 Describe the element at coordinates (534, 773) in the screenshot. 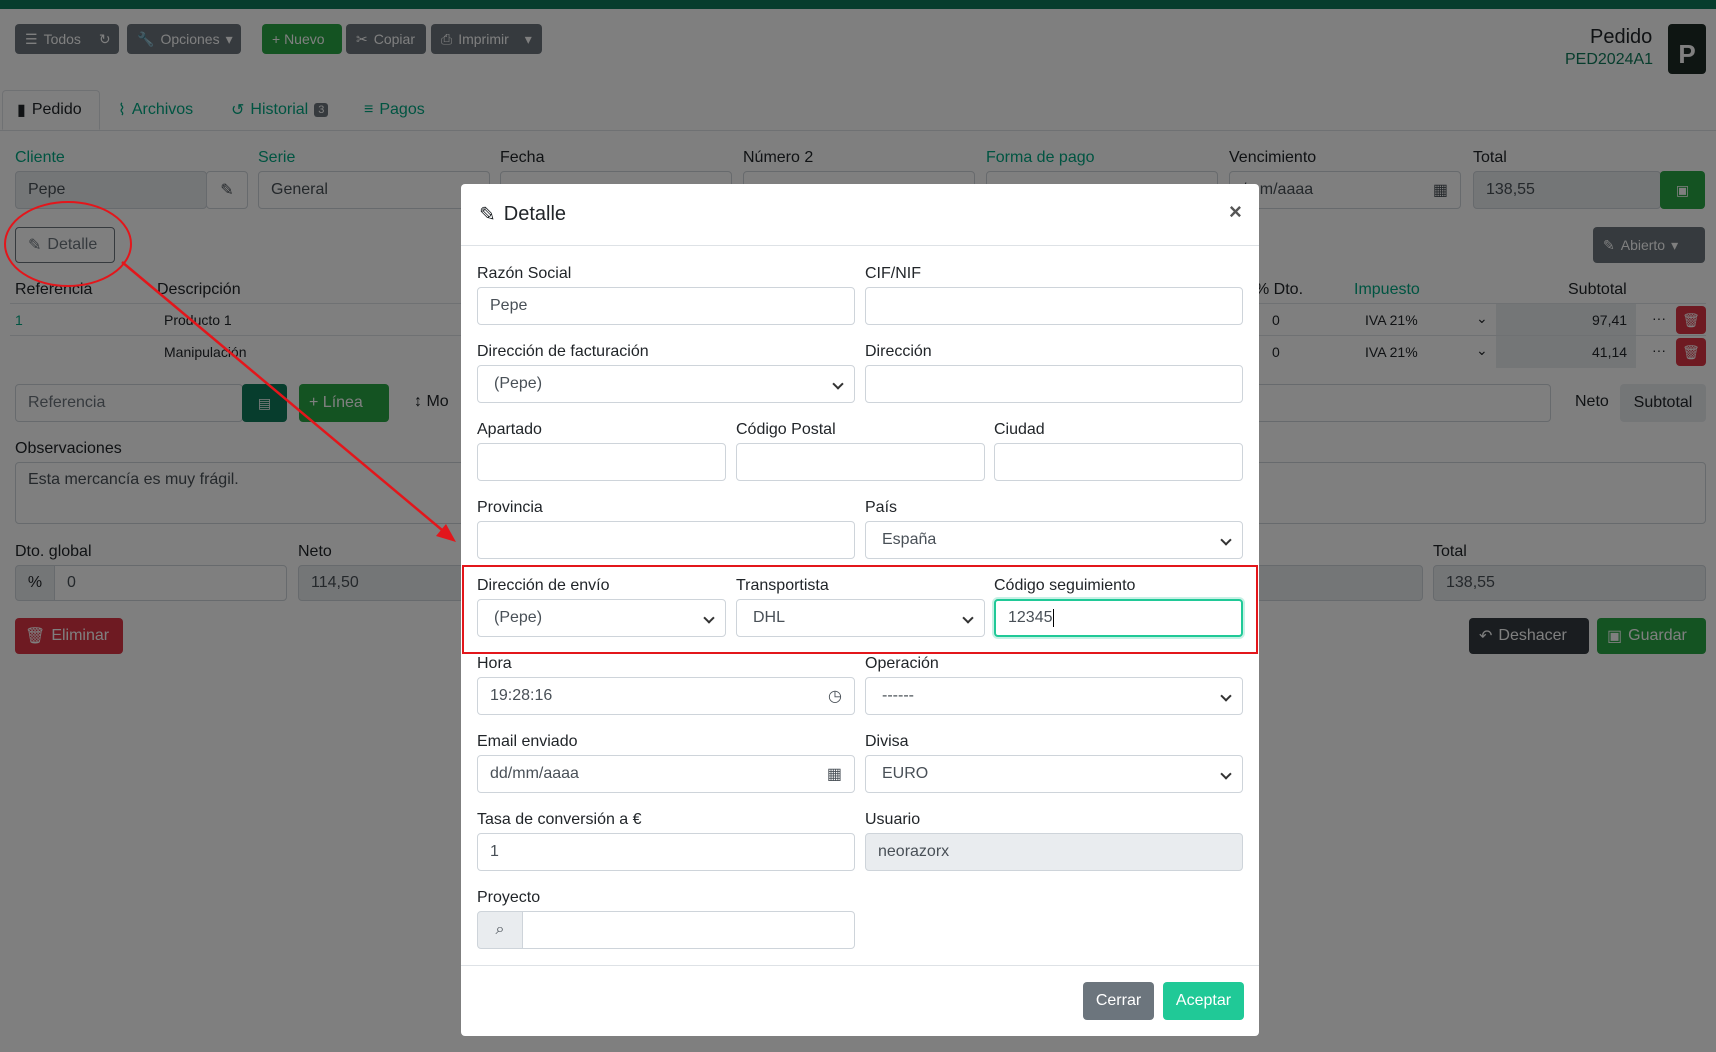

I see `email-date-value: dd/mm/aaaa` at that location.